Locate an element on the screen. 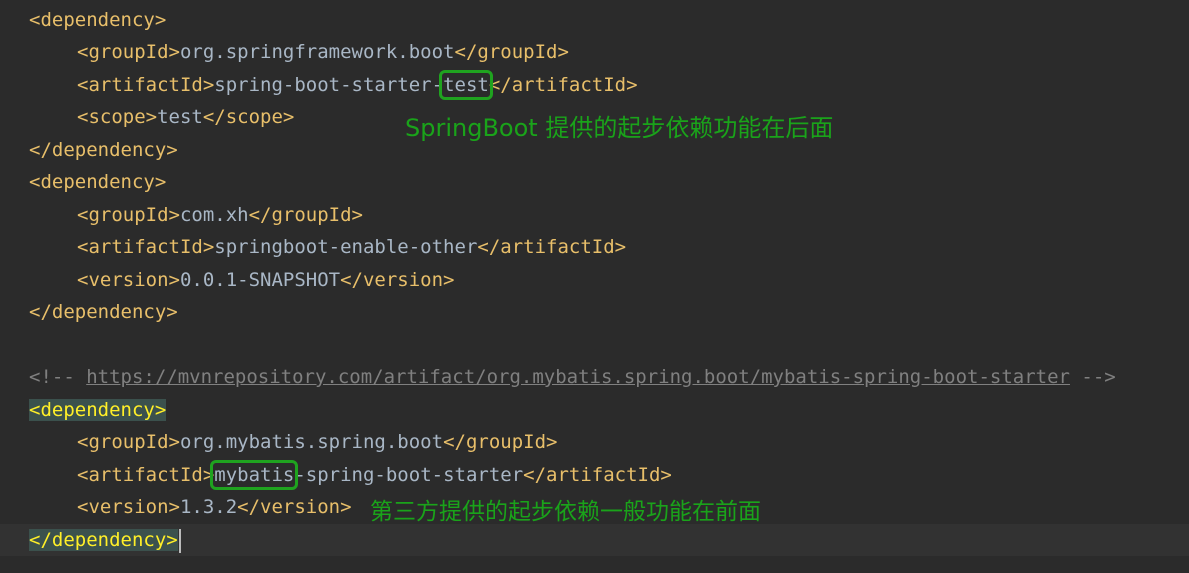  xml-value: spring-boot-starter- is located at coordinates (329, 85).